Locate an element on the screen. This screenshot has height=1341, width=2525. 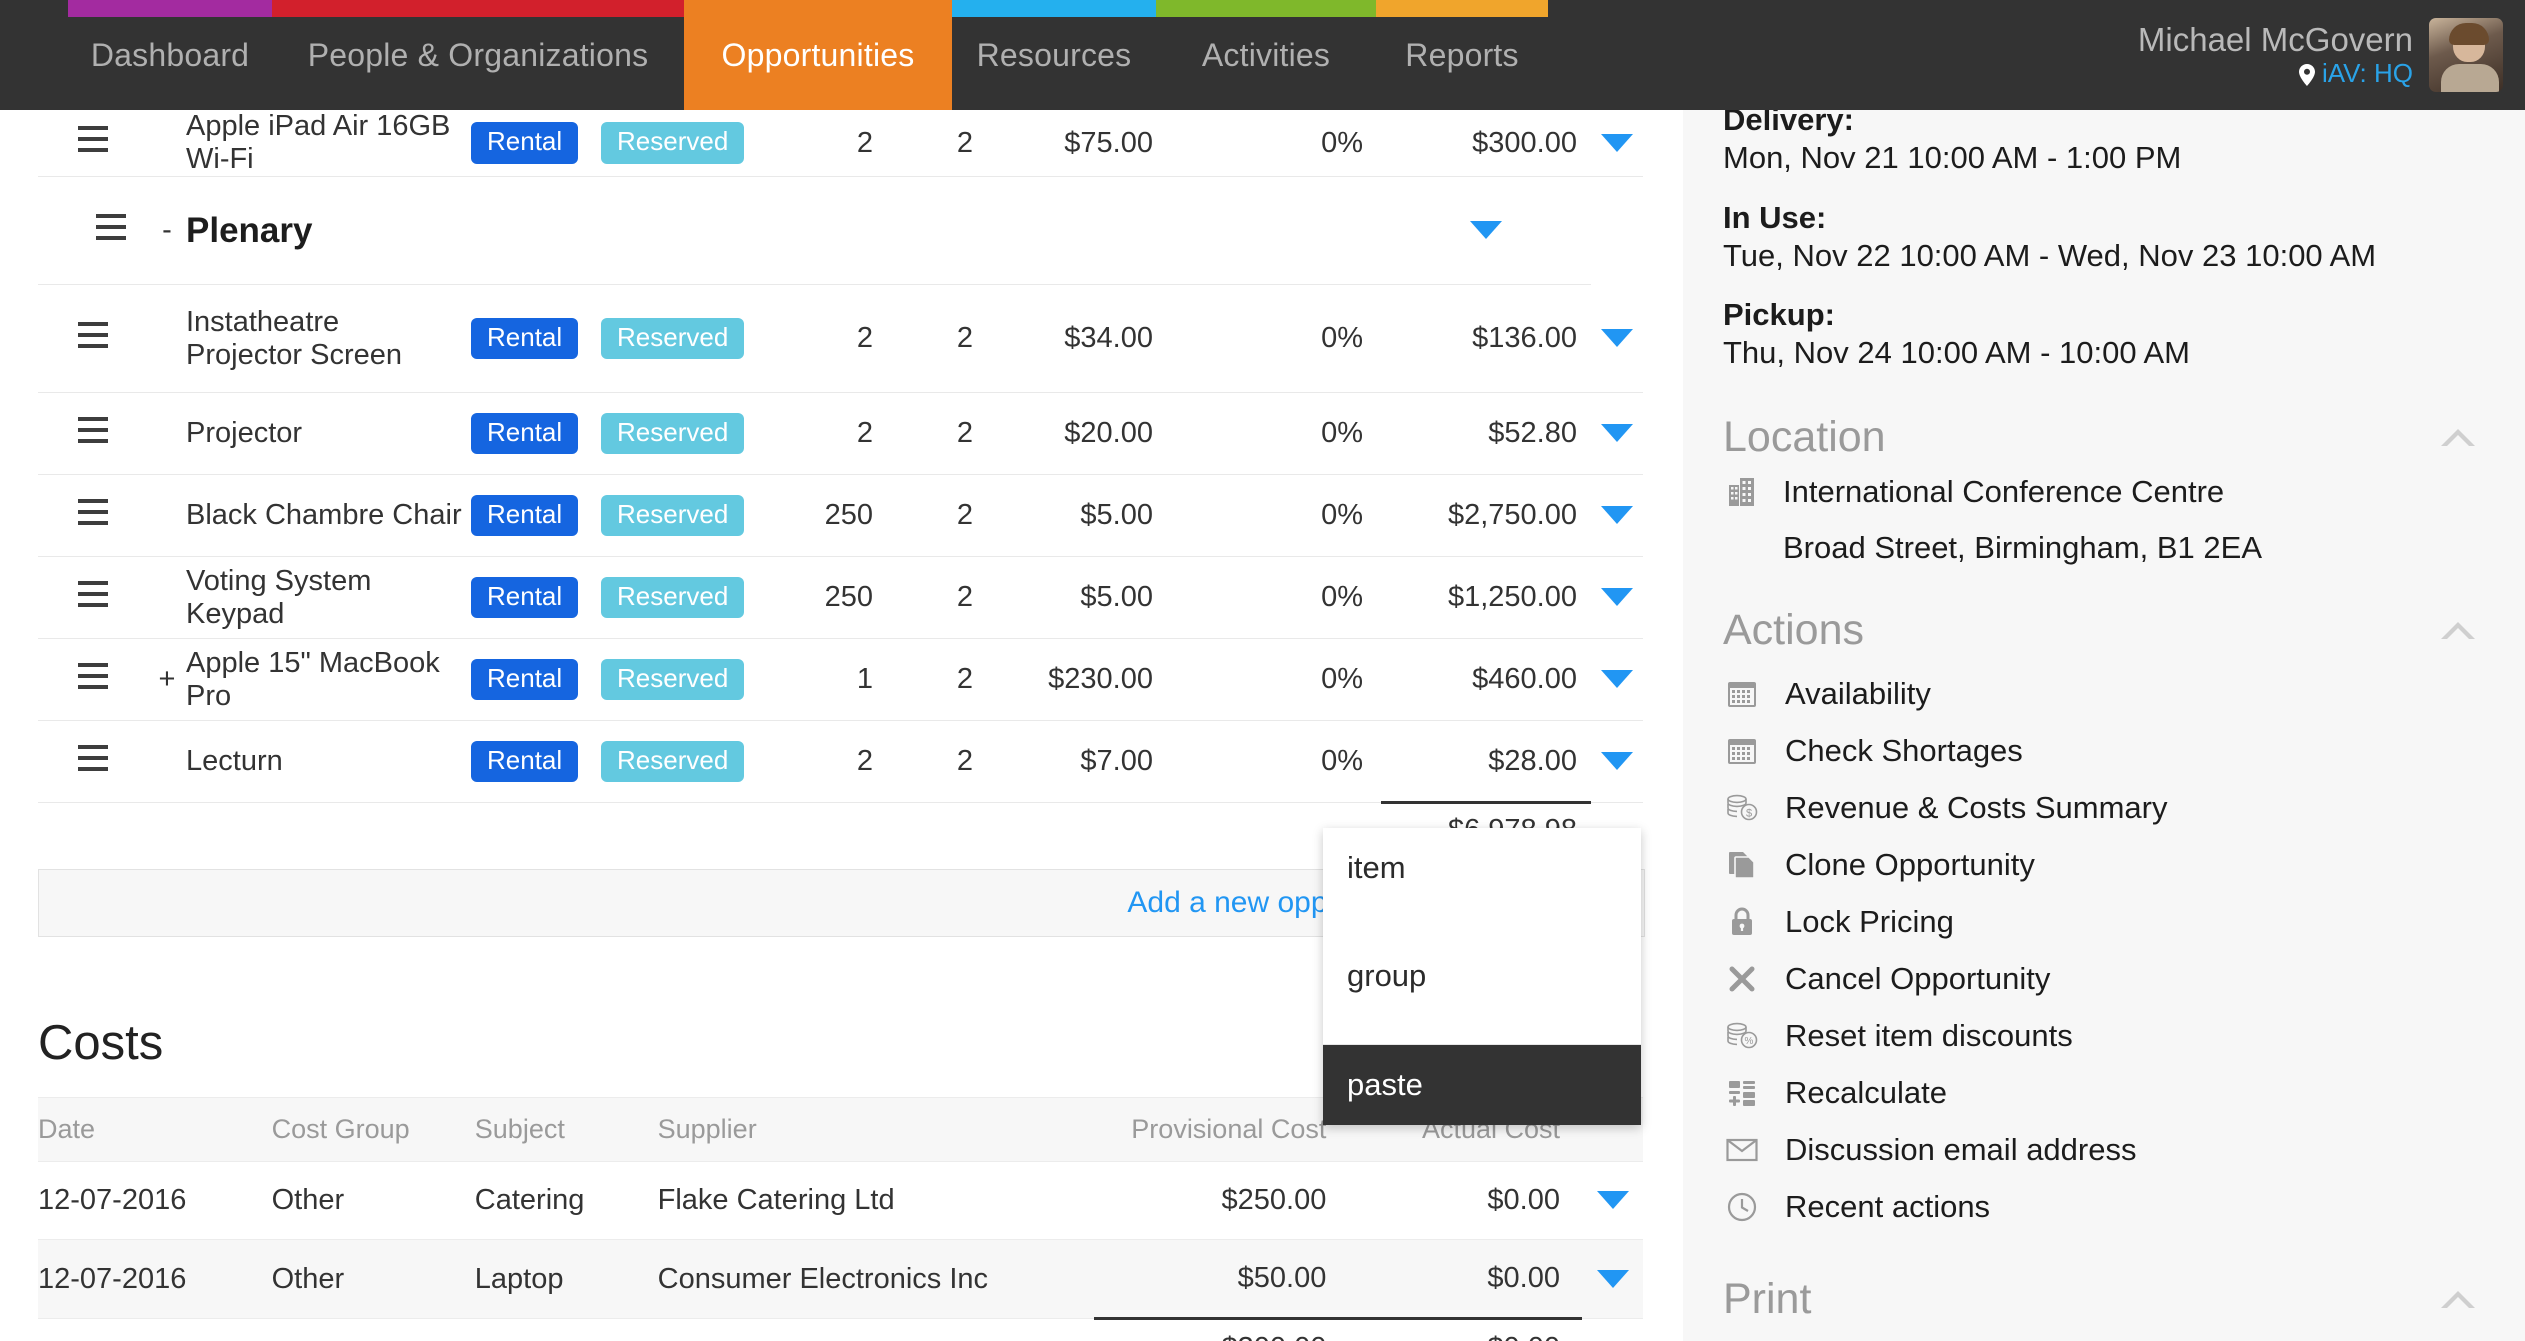
cost-subject: Laptop is located at coordinates (566, 1279).